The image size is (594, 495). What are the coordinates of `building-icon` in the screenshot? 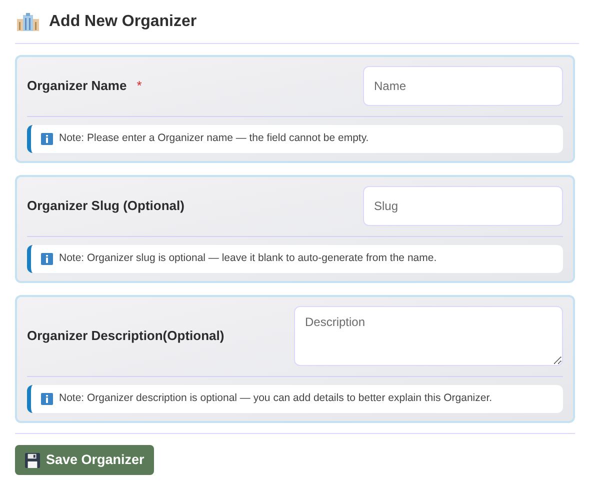 It's located at (28, 21).